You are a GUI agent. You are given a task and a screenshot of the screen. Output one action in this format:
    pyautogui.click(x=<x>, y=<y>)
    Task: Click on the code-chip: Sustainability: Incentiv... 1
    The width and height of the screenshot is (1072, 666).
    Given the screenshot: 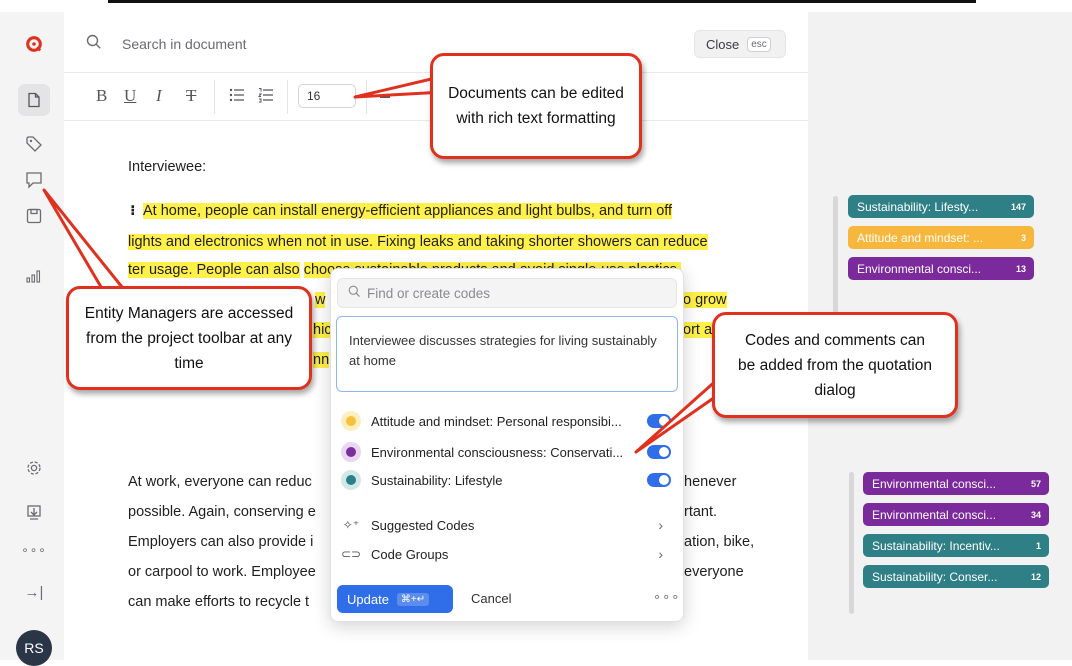 What is the action you would take?
    pyautogui.click(x=956, y=545)
    